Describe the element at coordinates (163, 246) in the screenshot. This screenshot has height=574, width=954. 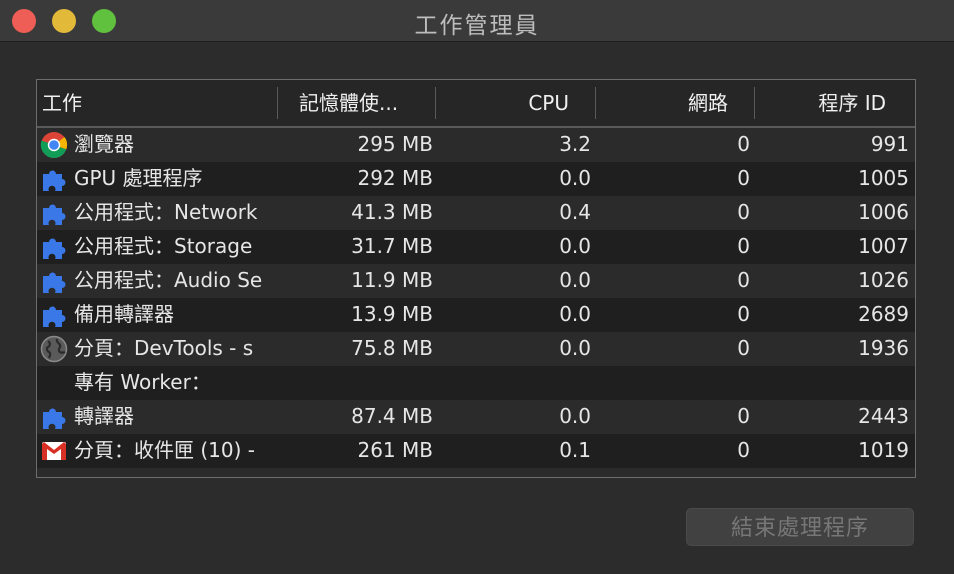
I see `process-name: 公用程式：Storage` at that location.